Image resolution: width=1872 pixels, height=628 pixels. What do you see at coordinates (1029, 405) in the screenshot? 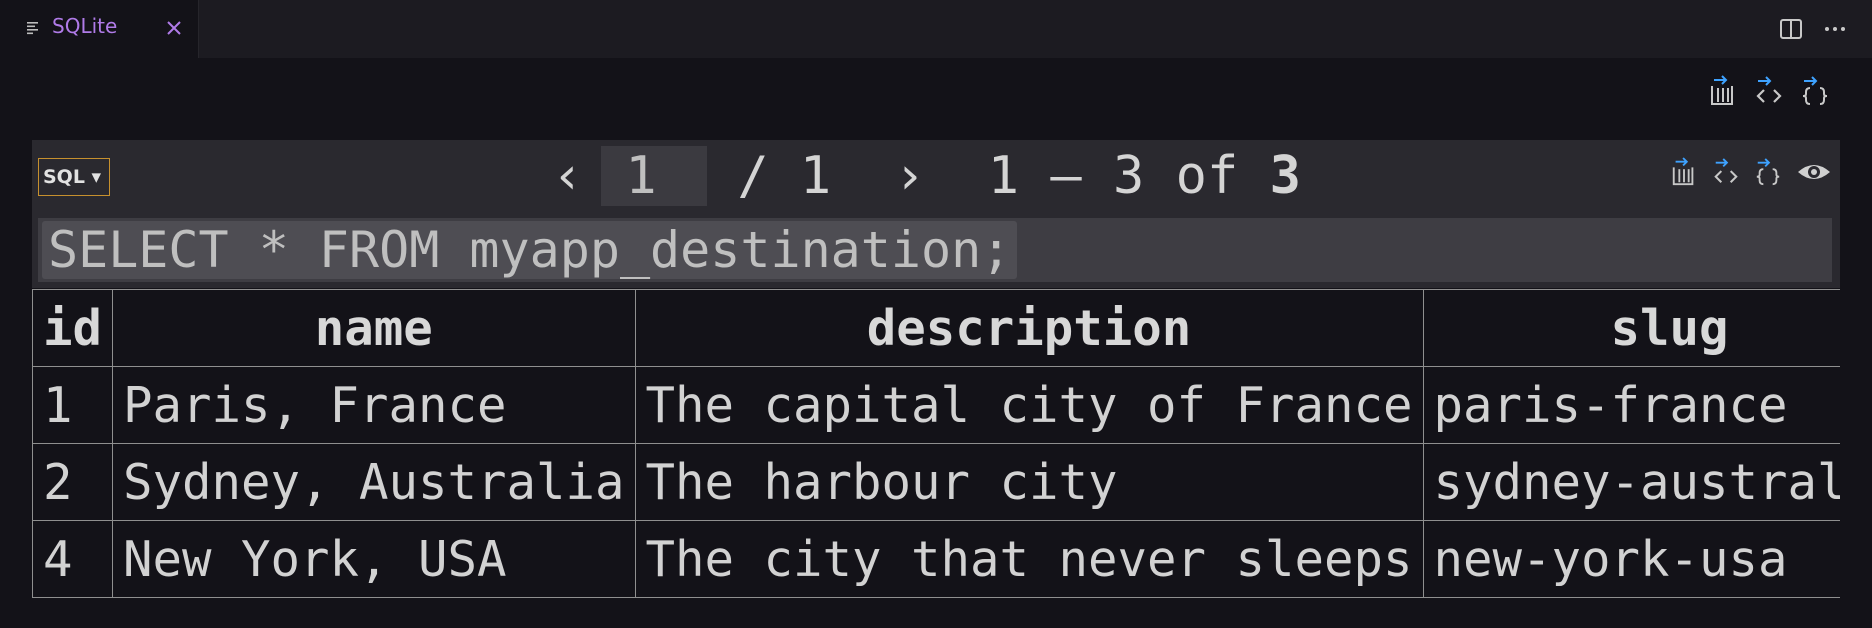
I see `cell-description: The capital city of France` at bounding box center [1029, 405].